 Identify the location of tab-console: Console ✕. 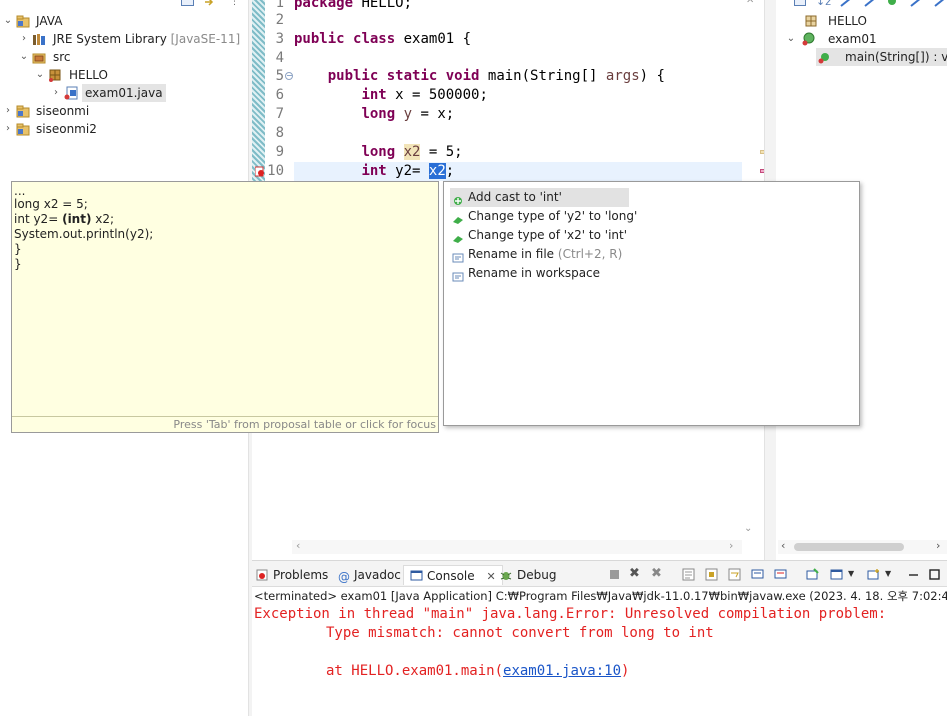
(453, 575).